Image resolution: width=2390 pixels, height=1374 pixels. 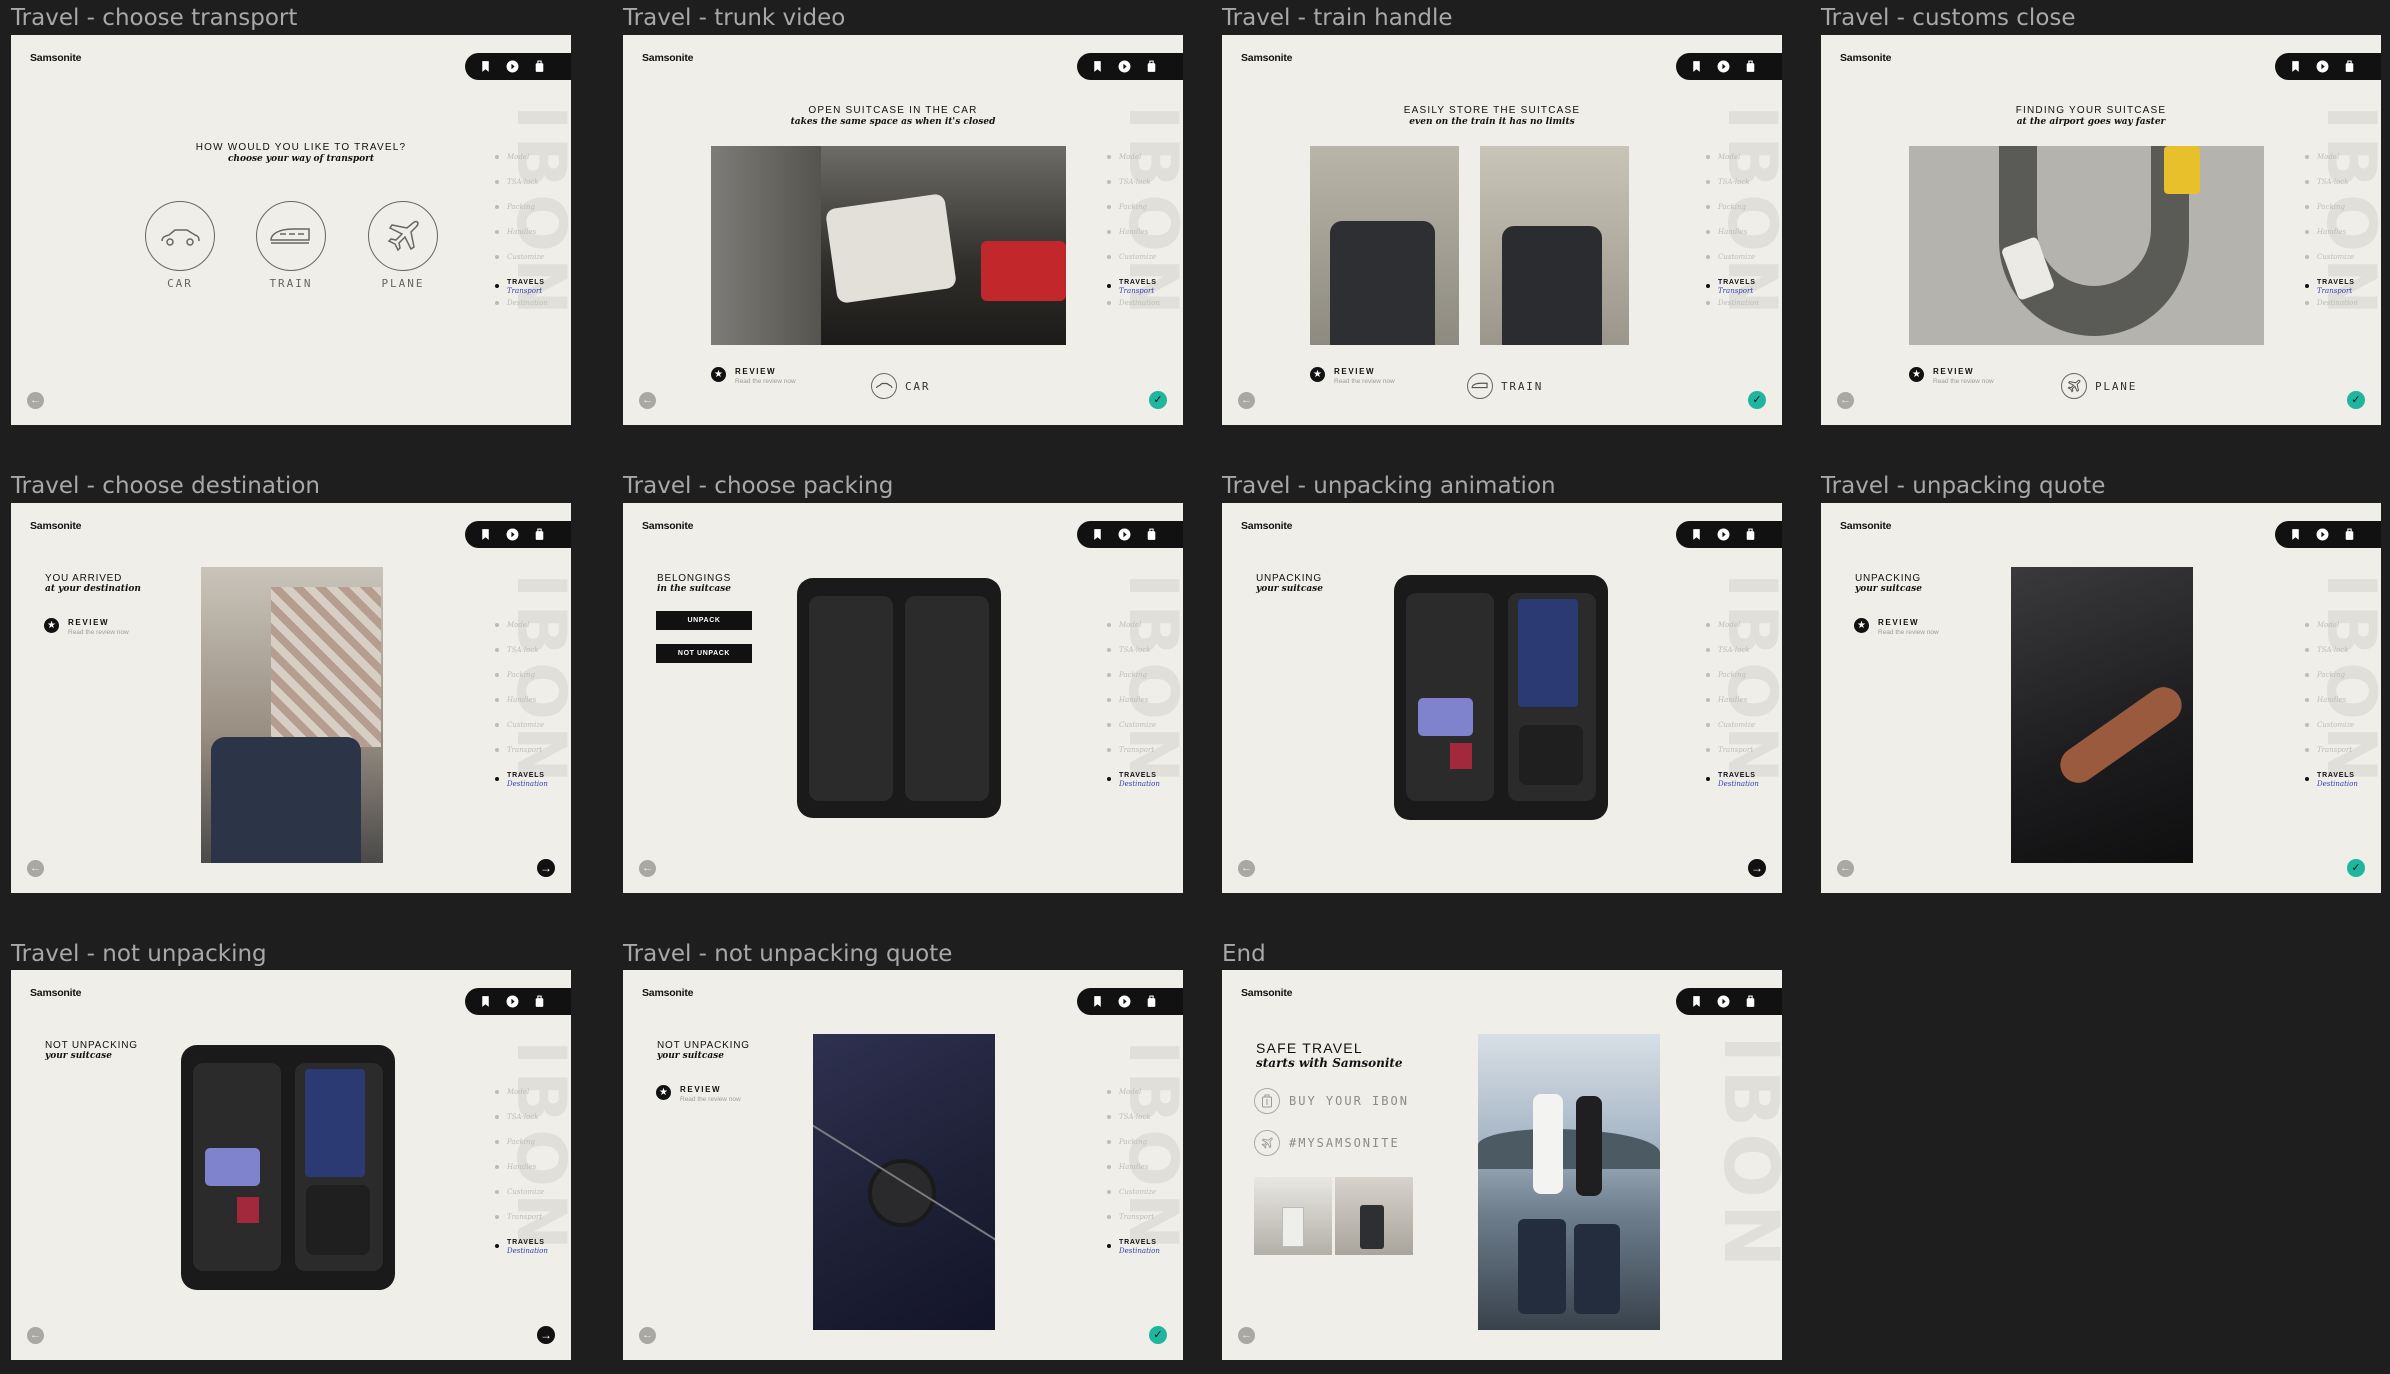 I want to click on option-car: CAR, so click(x=180, y=245).